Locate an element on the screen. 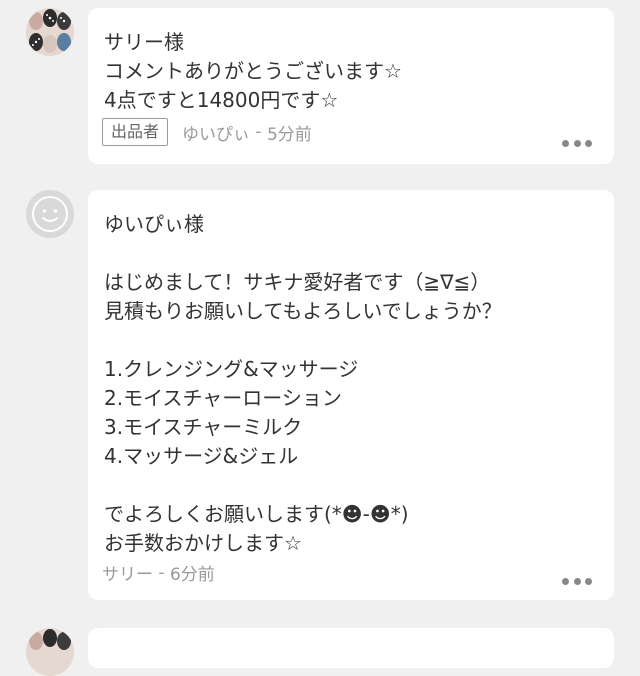  buyer-avatar is located at coordinates (50, 214).